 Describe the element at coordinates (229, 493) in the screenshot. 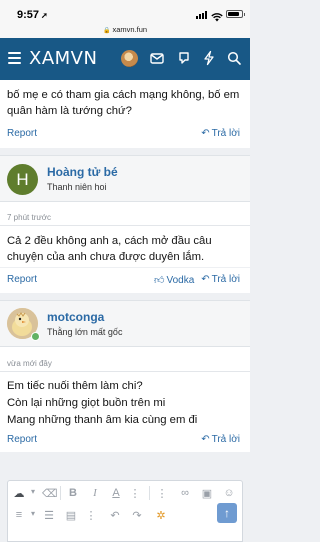

I see `smiley-icon: ☺` at that location.